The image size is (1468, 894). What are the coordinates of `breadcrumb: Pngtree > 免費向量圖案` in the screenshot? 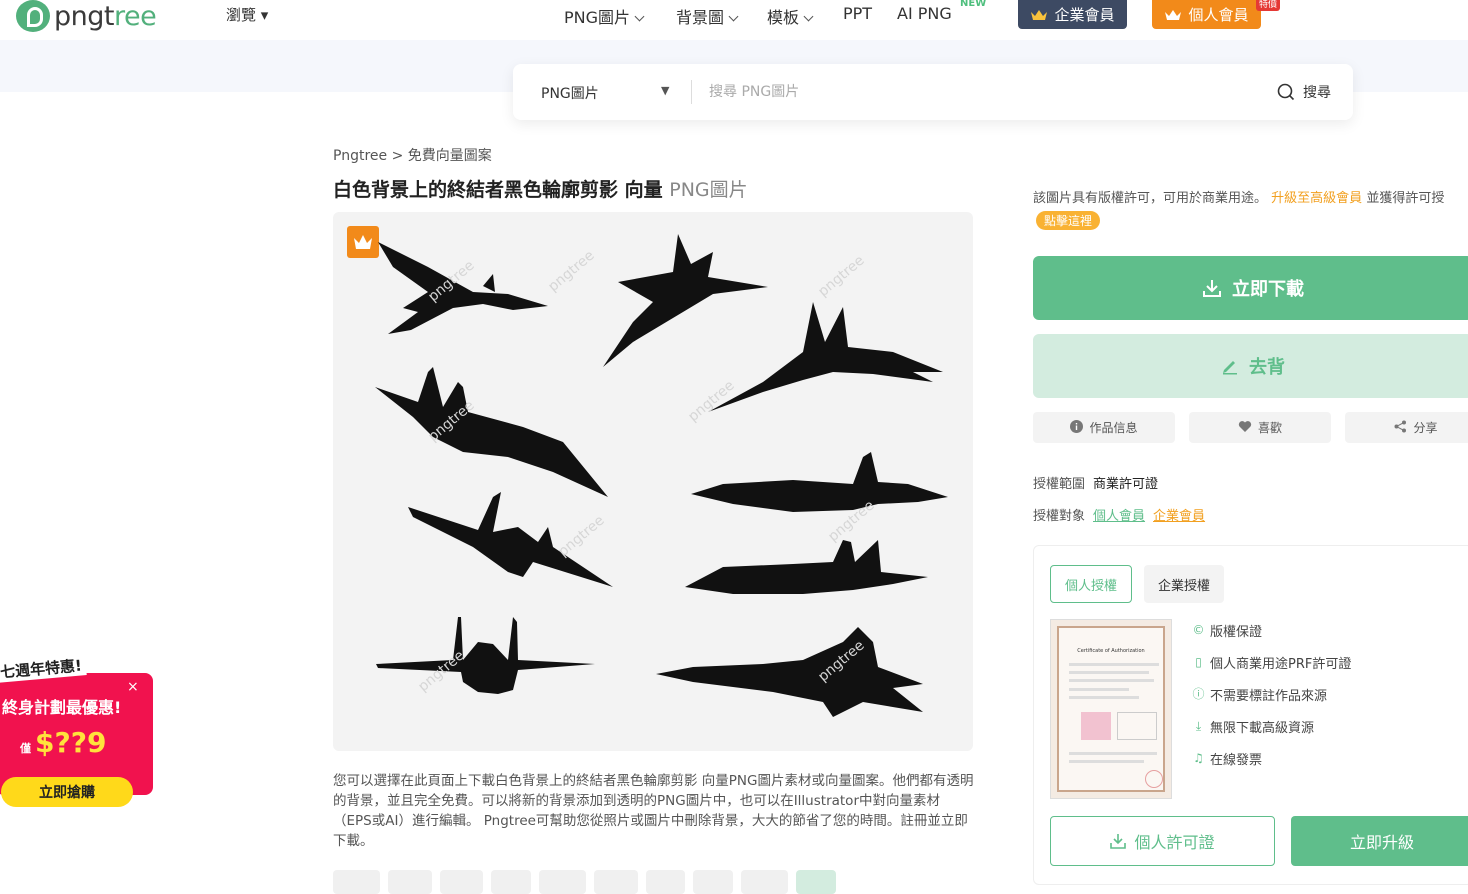 It's located at (412, 156).